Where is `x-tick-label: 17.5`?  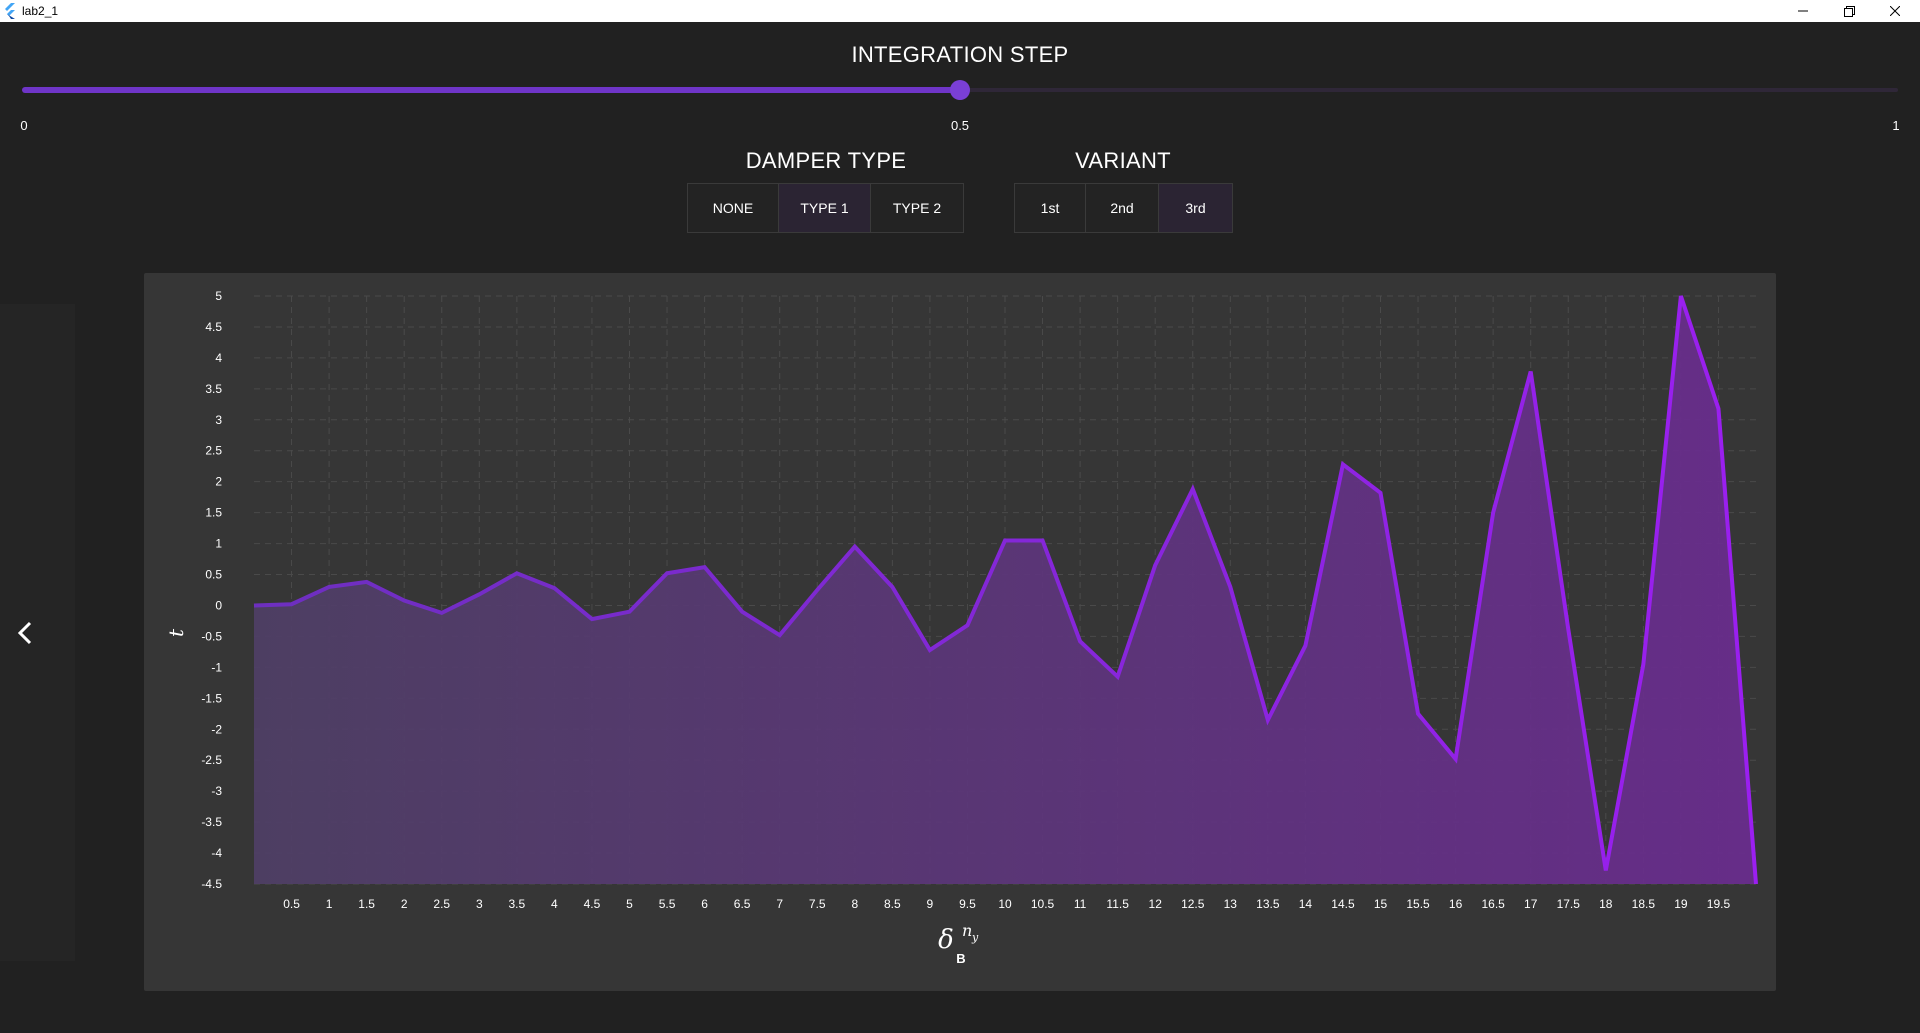 x-tick-label: 17.5 is located at coordinates (1569, 904).